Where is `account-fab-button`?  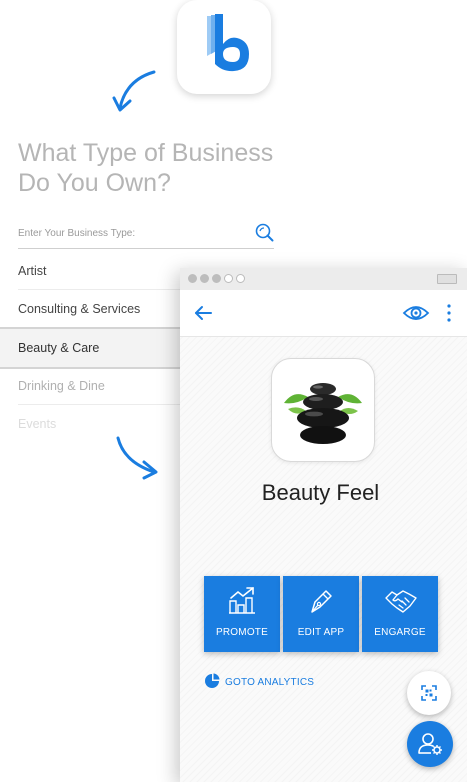 account-fab-button is located at coordinates (430, 744).